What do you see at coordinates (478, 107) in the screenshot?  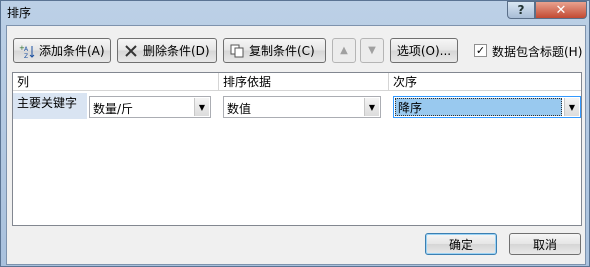 I see `order-select-value: 降序` at bounding box center [478, 107].